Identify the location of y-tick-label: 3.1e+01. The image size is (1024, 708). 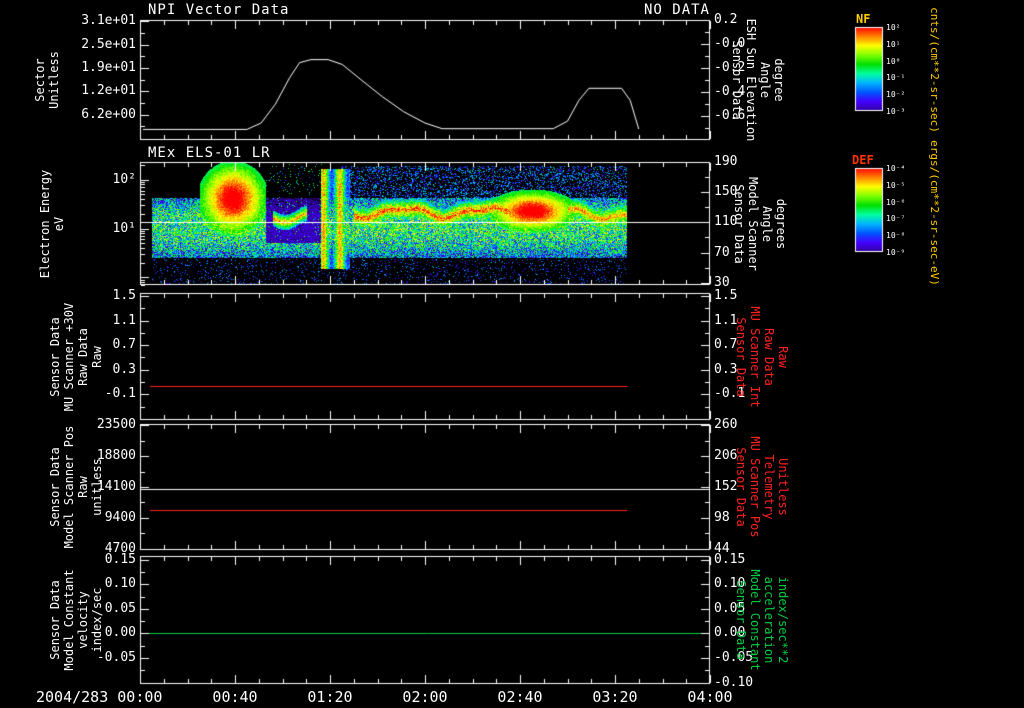
(108, 21).